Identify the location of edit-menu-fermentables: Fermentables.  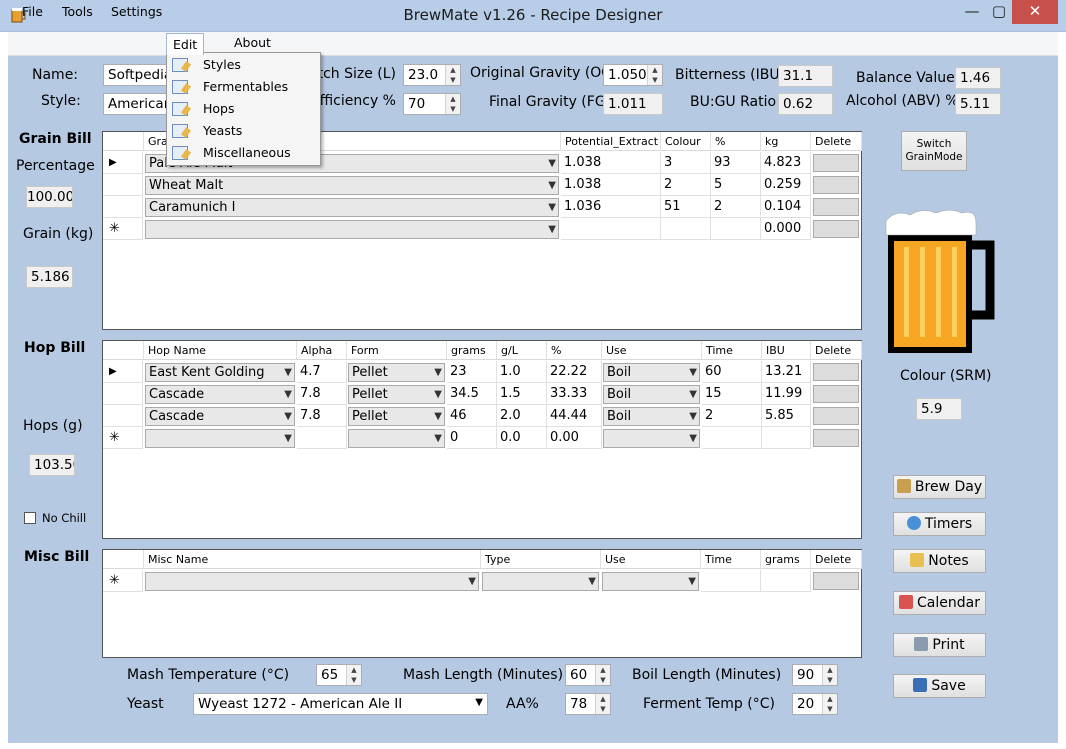
(243, 87).